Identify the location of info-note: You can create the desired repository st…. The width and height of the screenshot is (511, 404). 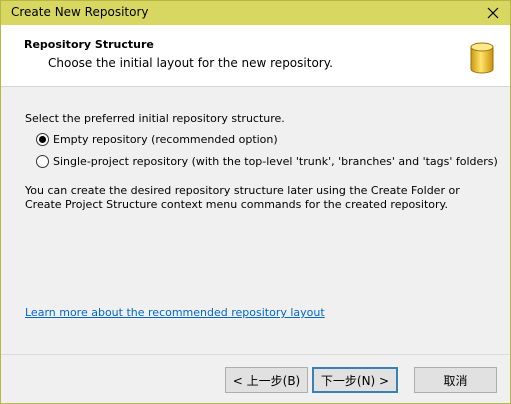
(242, 197).